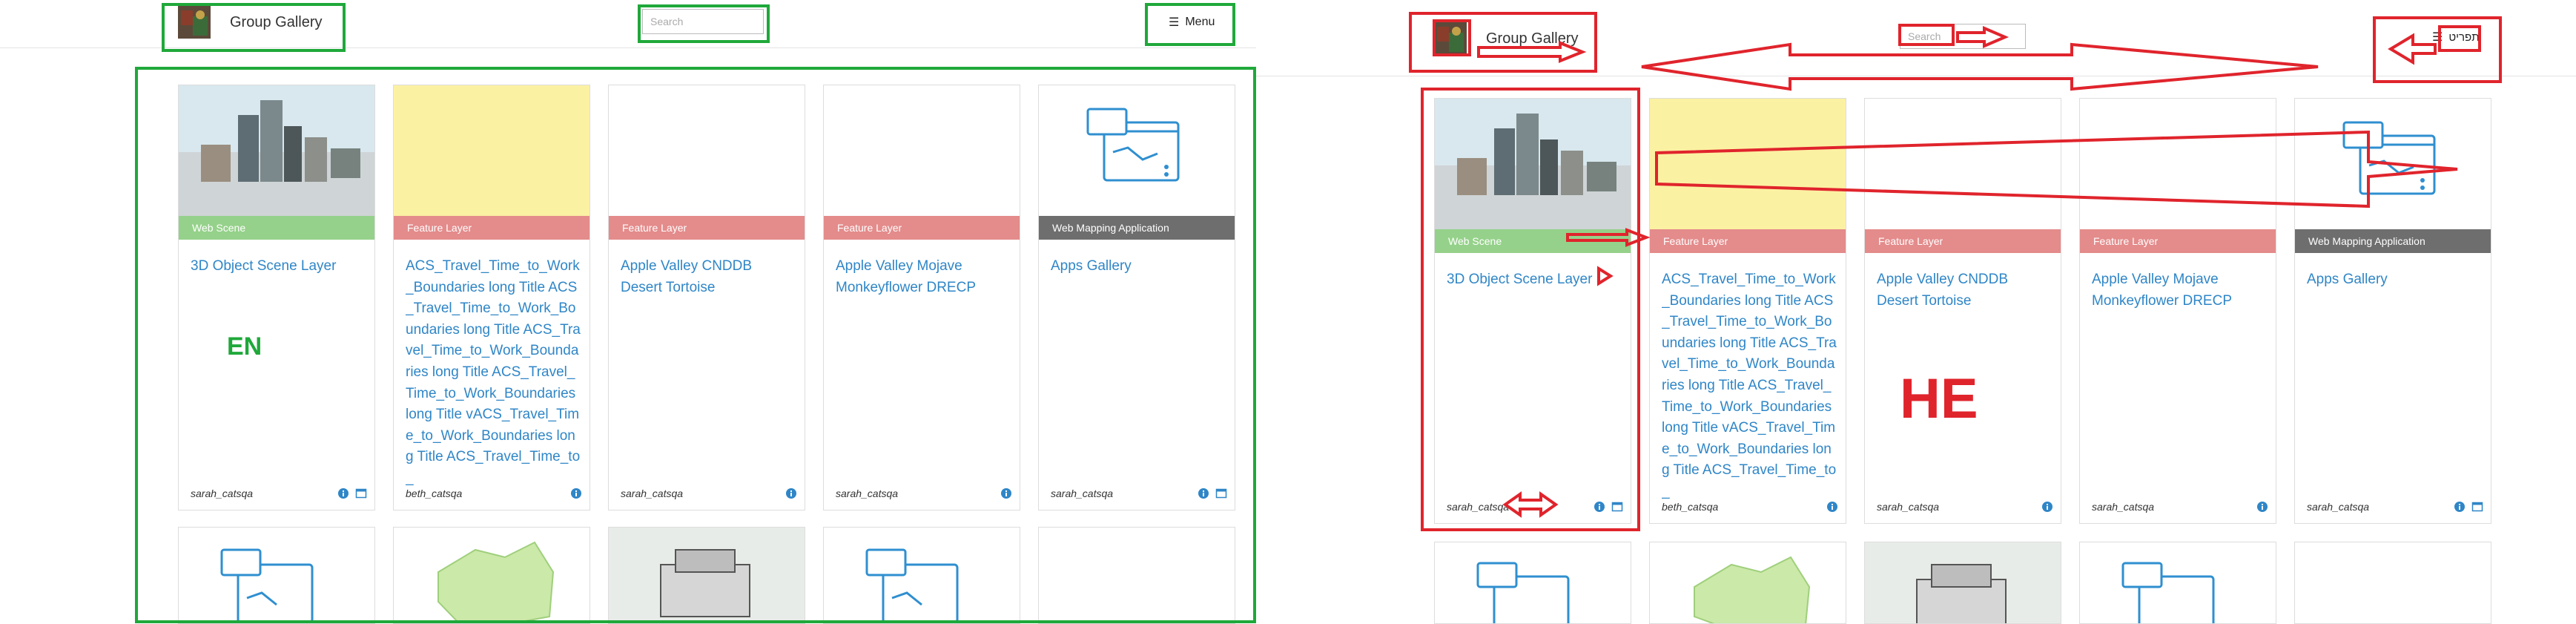 The width and height of the screenshot is (2576, 624). I want to click on annotation-box-brand, so click(254, 27).